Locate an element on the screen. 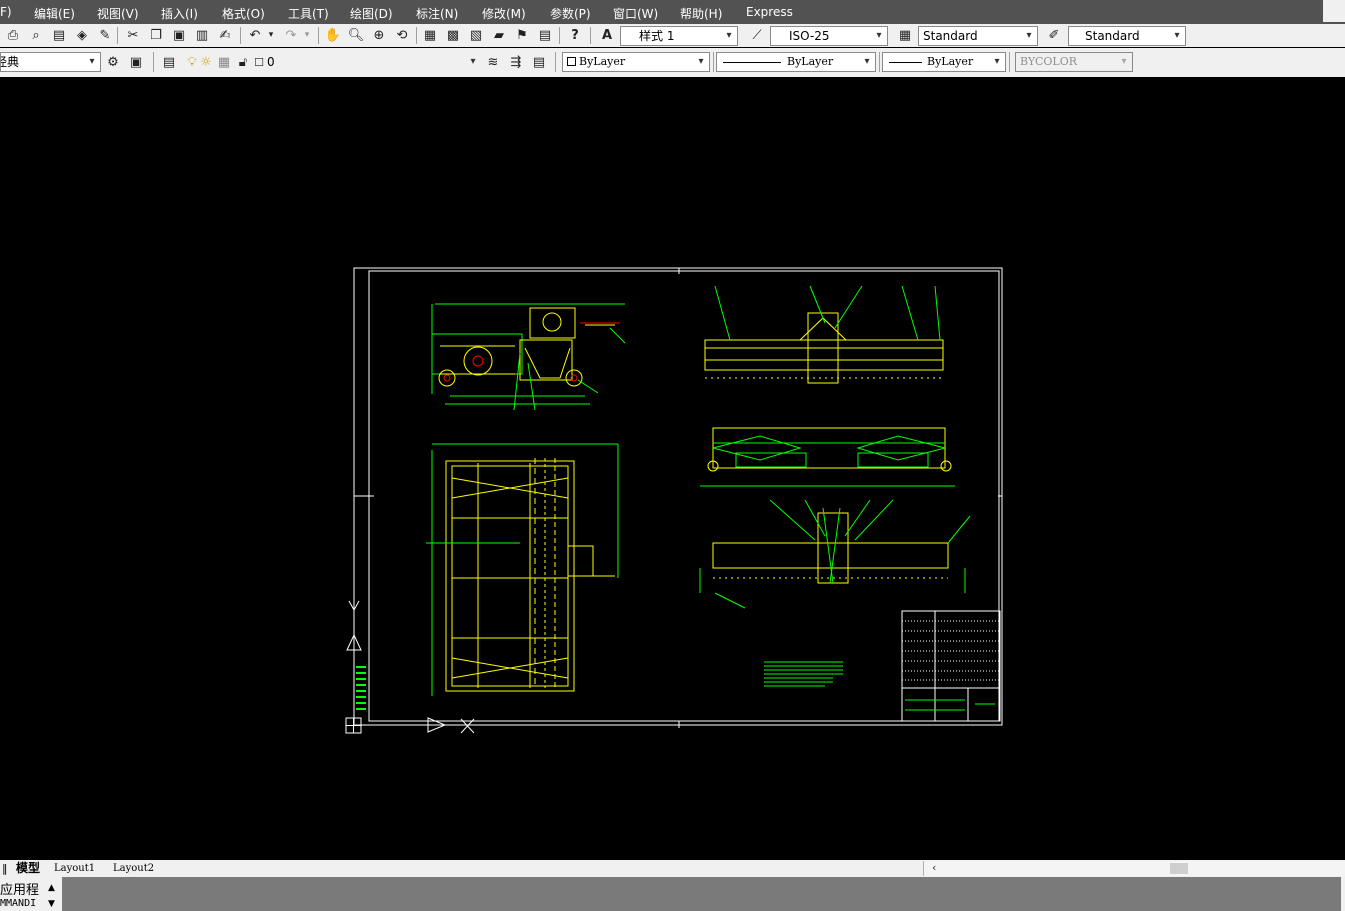 This screenshot has height=911, width=1345. tab-layout2: Layout2 is located at coordinates (133, 868).